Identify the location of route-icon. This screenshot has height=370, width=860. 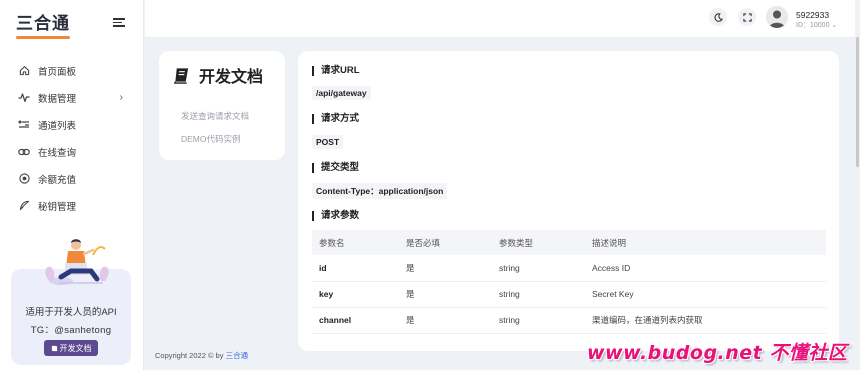
(24, 125).